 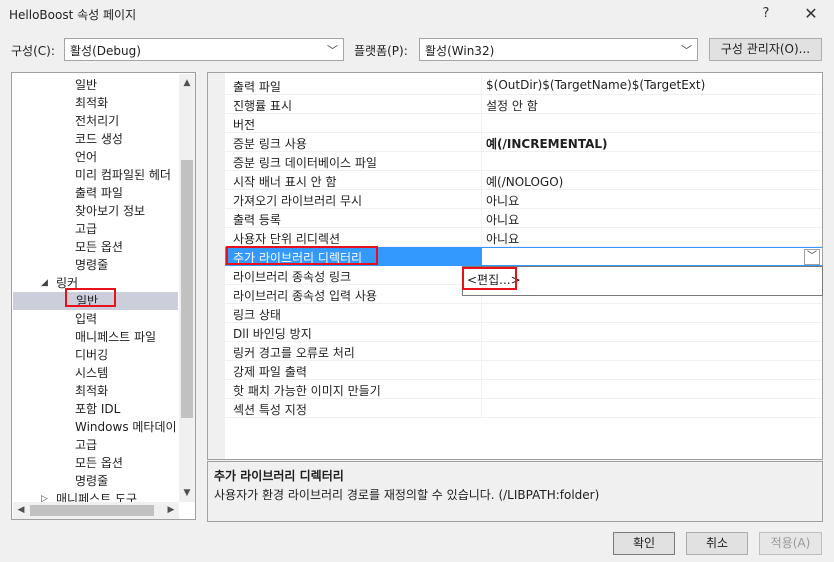 What do you see at coordinates (523, 218) in the screenshot?
I see `property-row: 출력 등록 아니요` at bounding box center [523, 218].